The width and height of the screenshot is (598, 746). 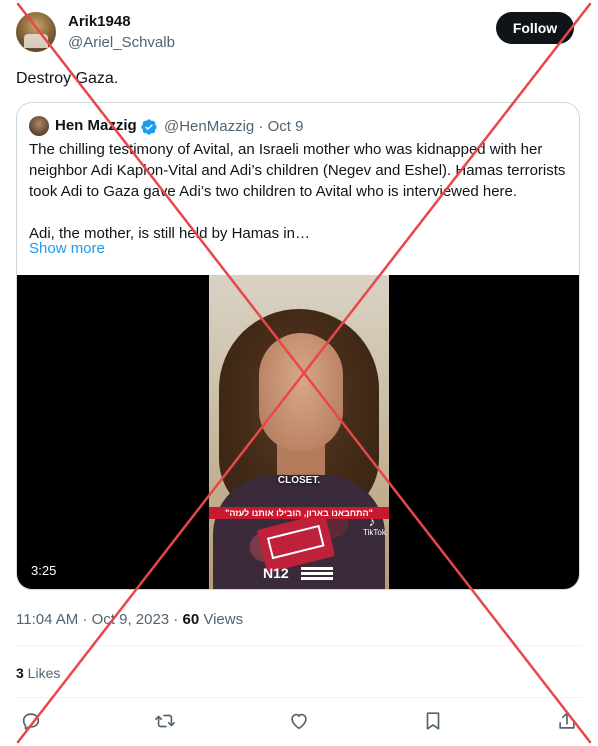 I want to click on retweet-button, so click(x=165, y=721).